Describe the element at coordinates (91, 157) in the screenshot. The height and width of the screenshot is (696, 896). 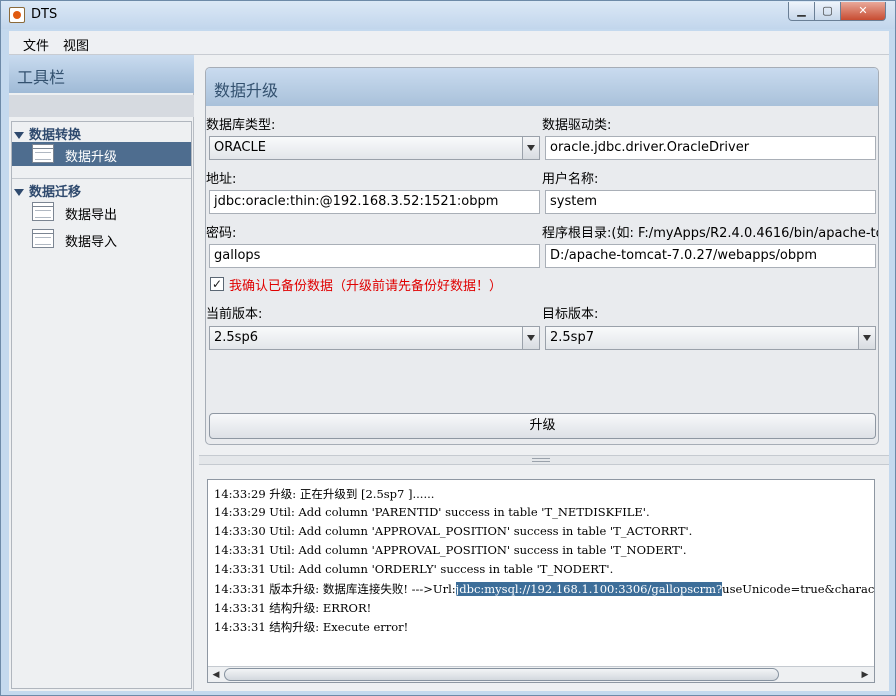
I see `nav-item-label: 数据升级` at that location.